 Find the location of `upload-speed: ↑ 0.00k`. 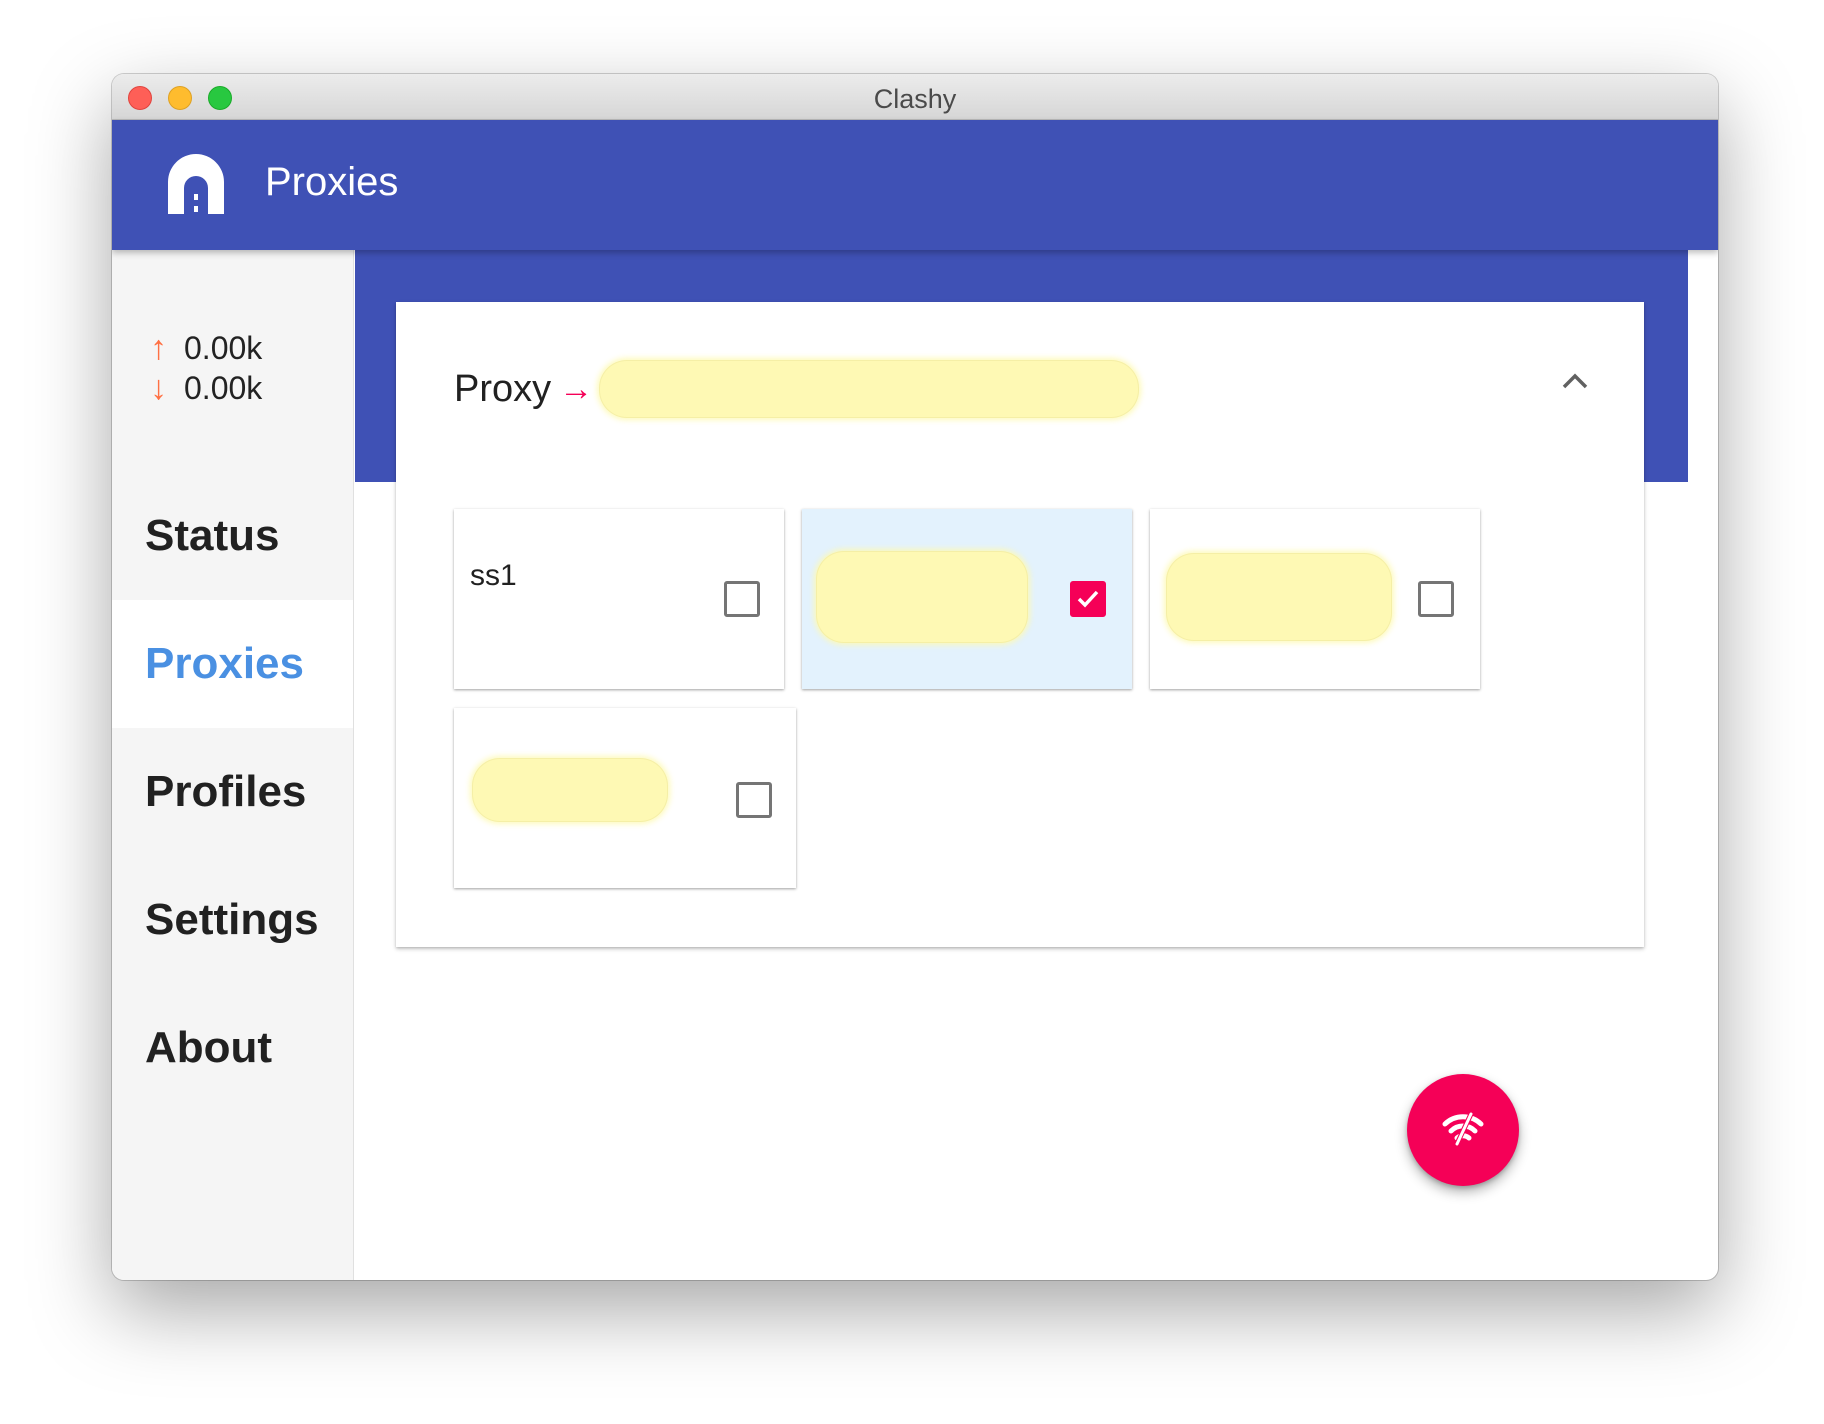

upload-speed: ↑ 0.00k is located at coordinates (206, 348).